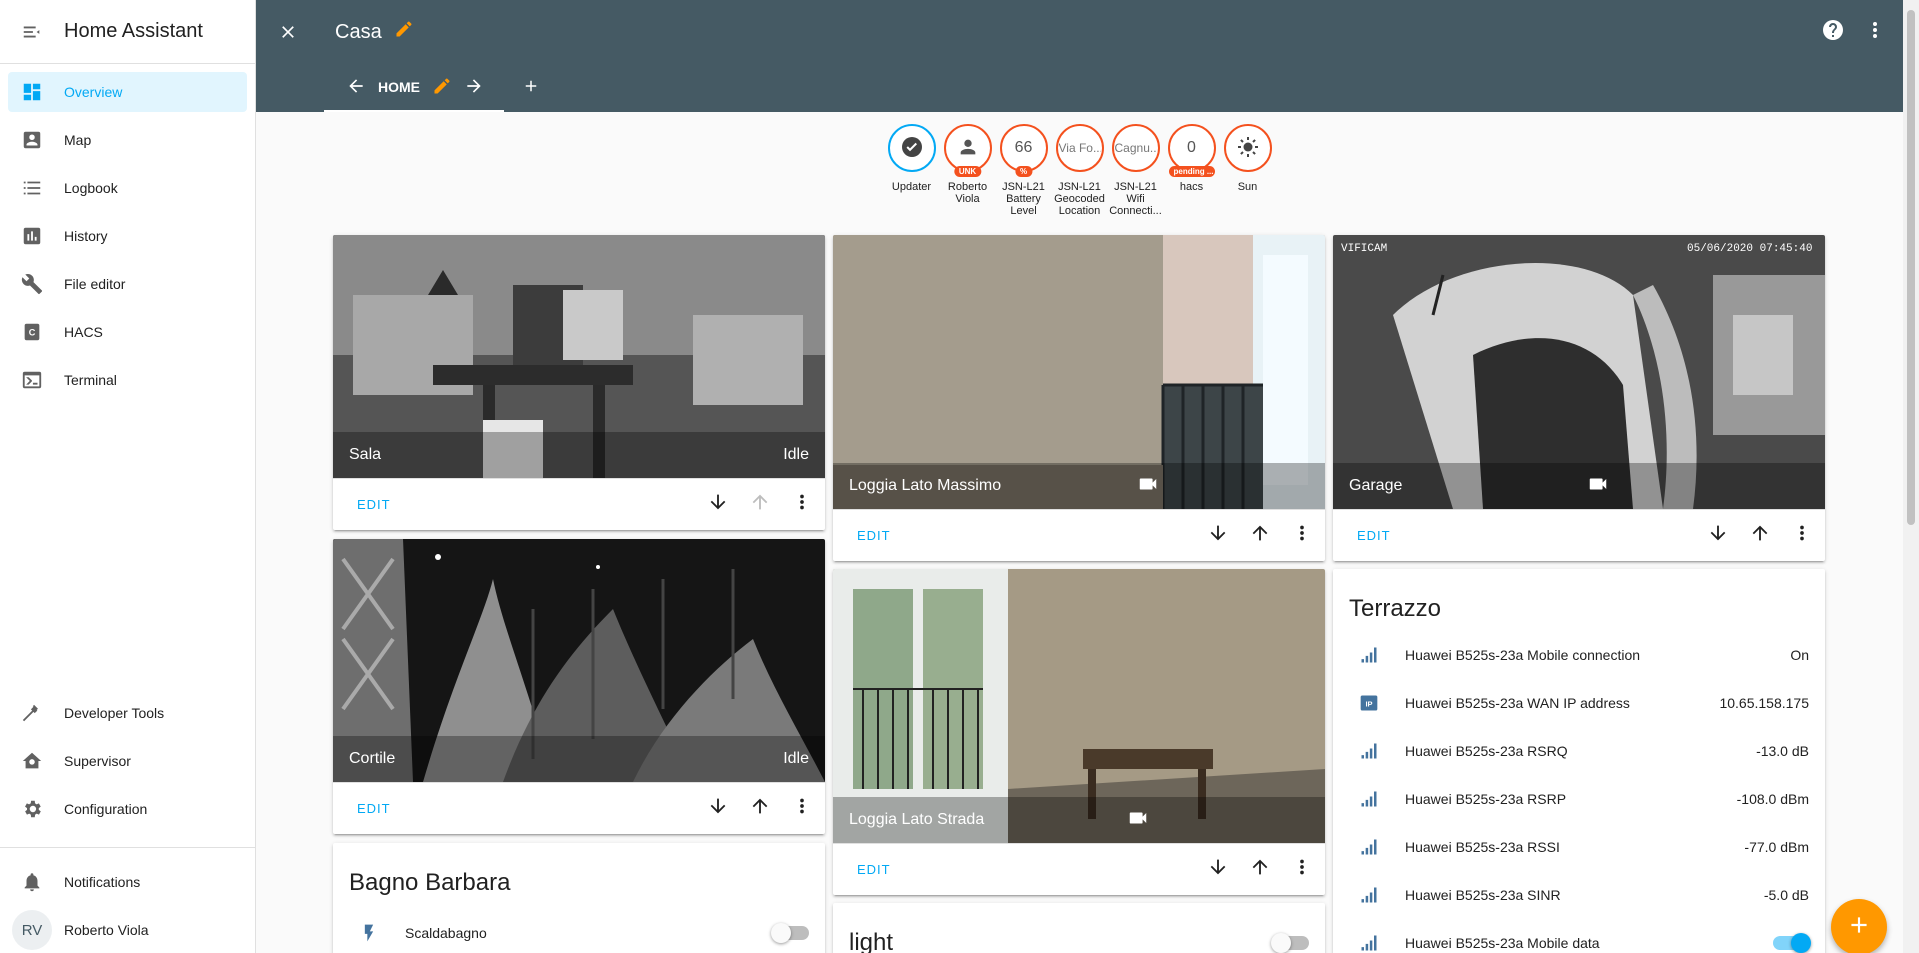 The height and width of the screenshot is (953, 1919). I want to click on sidebar-item-hacs: C HACS, so click(127, 332).